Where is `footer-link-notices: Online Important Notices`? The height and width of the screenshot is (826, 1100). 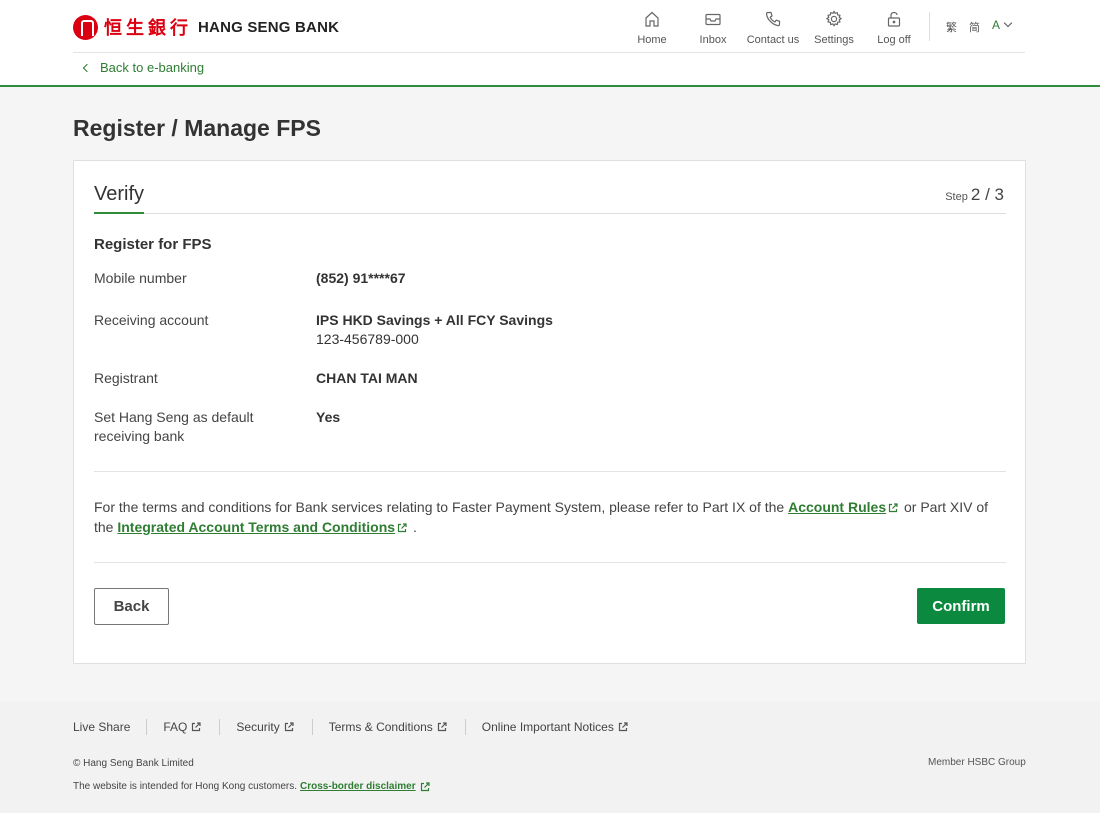 footer-link-notices: Online Important Notices is located at coordinates (555, 727).